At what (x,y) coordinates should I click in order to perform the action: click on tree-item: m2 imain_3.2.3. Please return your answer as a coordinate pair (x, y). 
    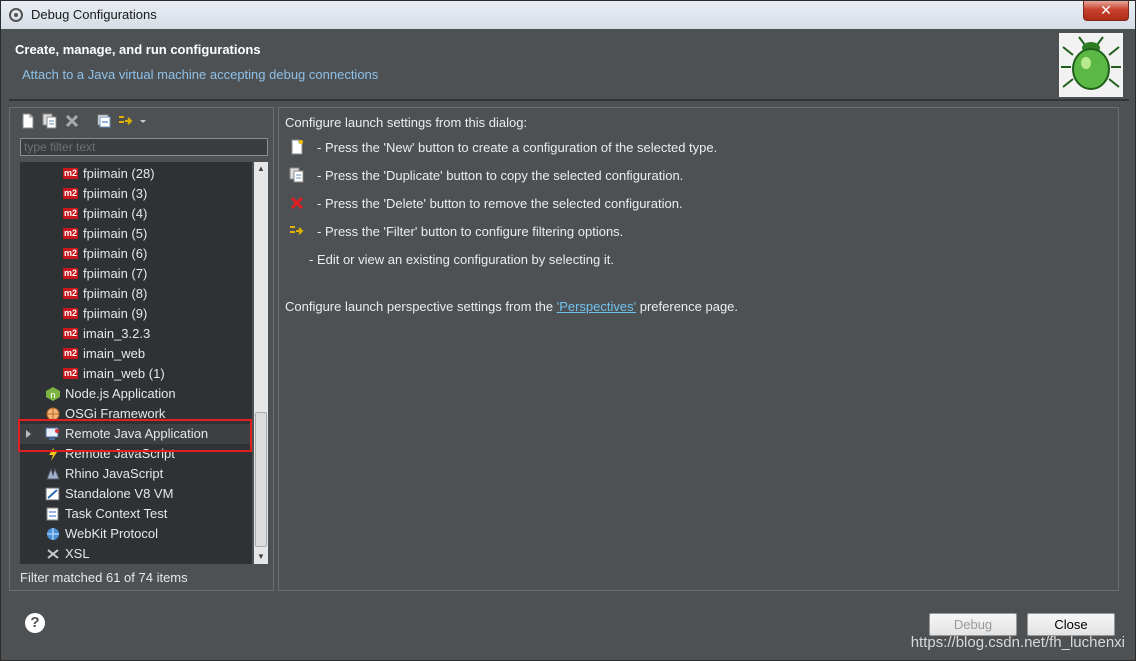
    Looking at the image, I should click on (136, 334).